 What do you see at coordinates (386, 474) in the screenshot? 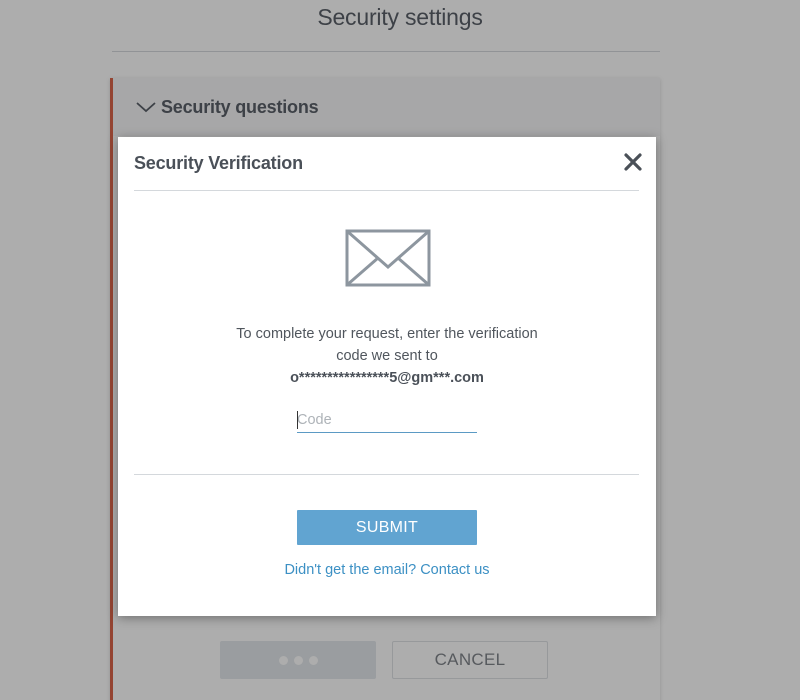
I see `modal-footer-divider` at bounding box center [386, 474].